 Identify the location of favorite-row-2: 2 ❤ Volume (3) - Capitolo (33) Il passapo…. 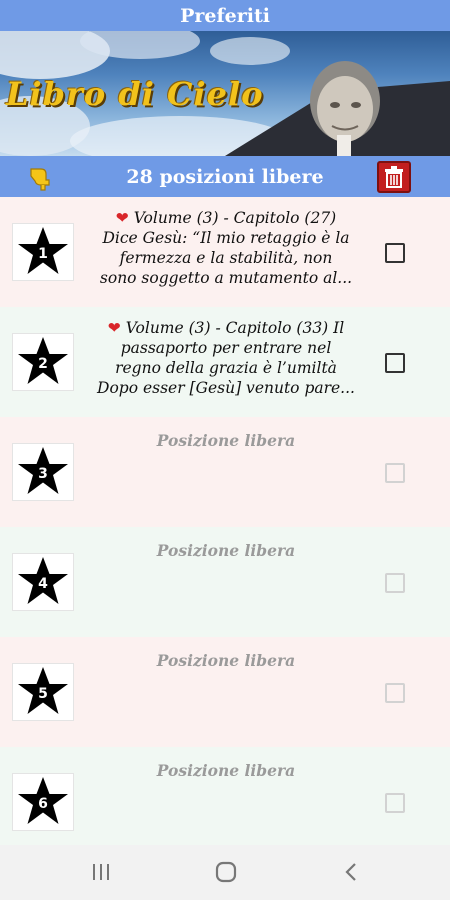
(225, 362).